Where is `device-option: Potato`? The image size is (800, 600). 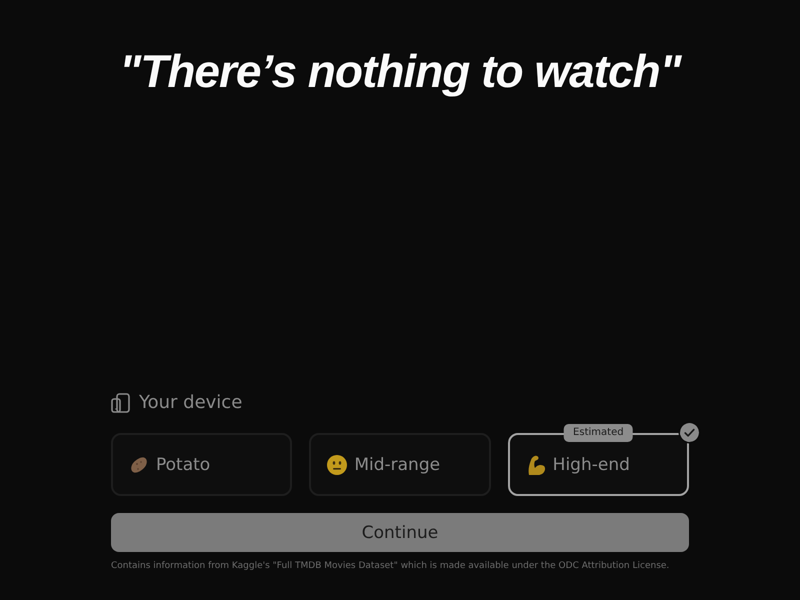 device-option: Potato is located at coordinates (201, 464).